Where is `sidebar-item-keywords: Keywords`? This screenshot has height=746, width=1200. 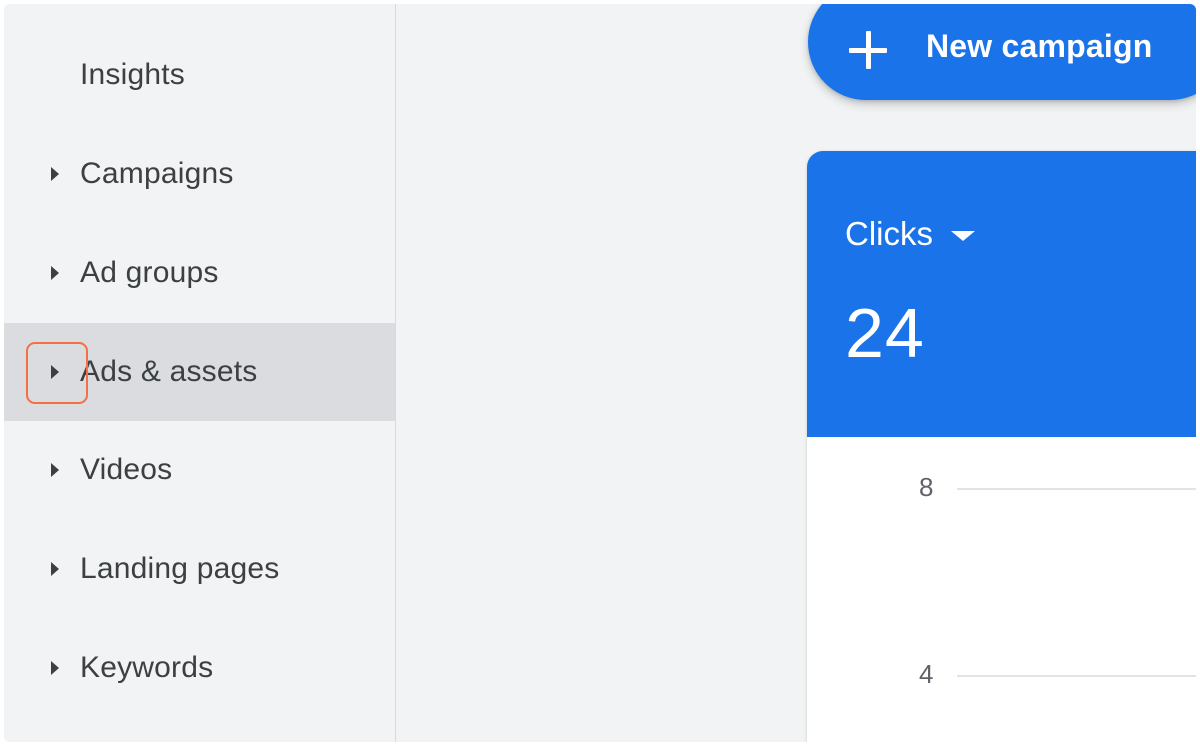 sidebar-item-keywords: Keywords is located at coordinates (199, 668).